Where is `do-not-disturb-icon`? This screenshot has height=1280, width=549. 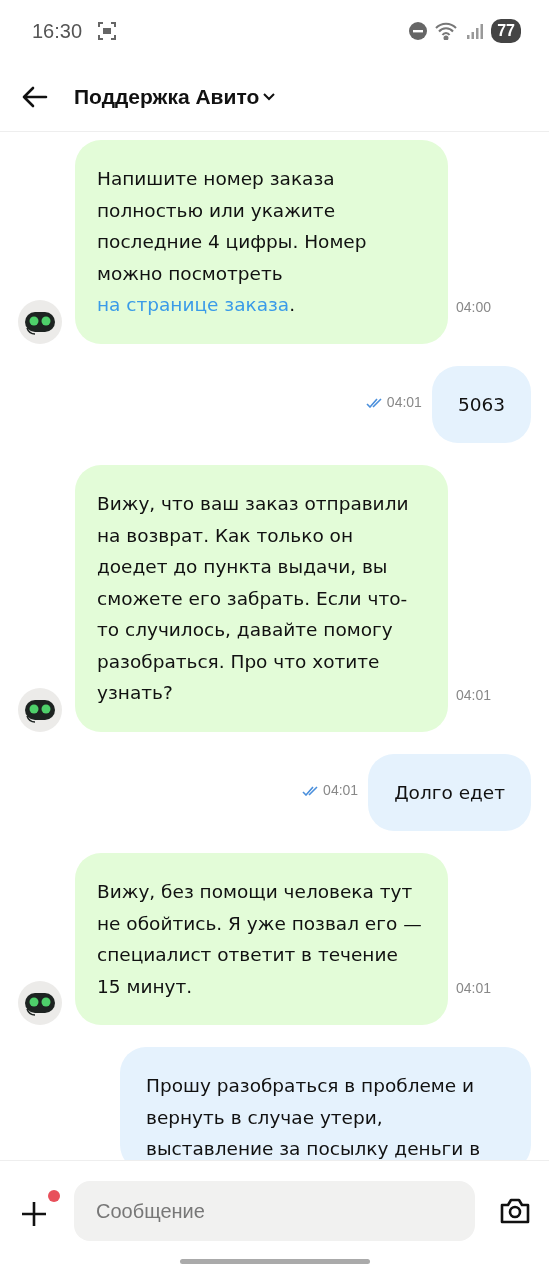
do-not-disturb-icon is located at coordinates (418, 31).